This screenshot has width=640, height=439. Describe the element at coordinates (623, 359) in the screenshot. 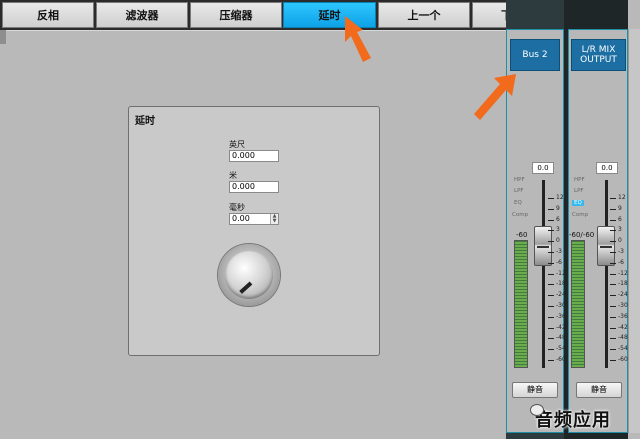

I see `lr-mix-scale-label: -60` at that location.